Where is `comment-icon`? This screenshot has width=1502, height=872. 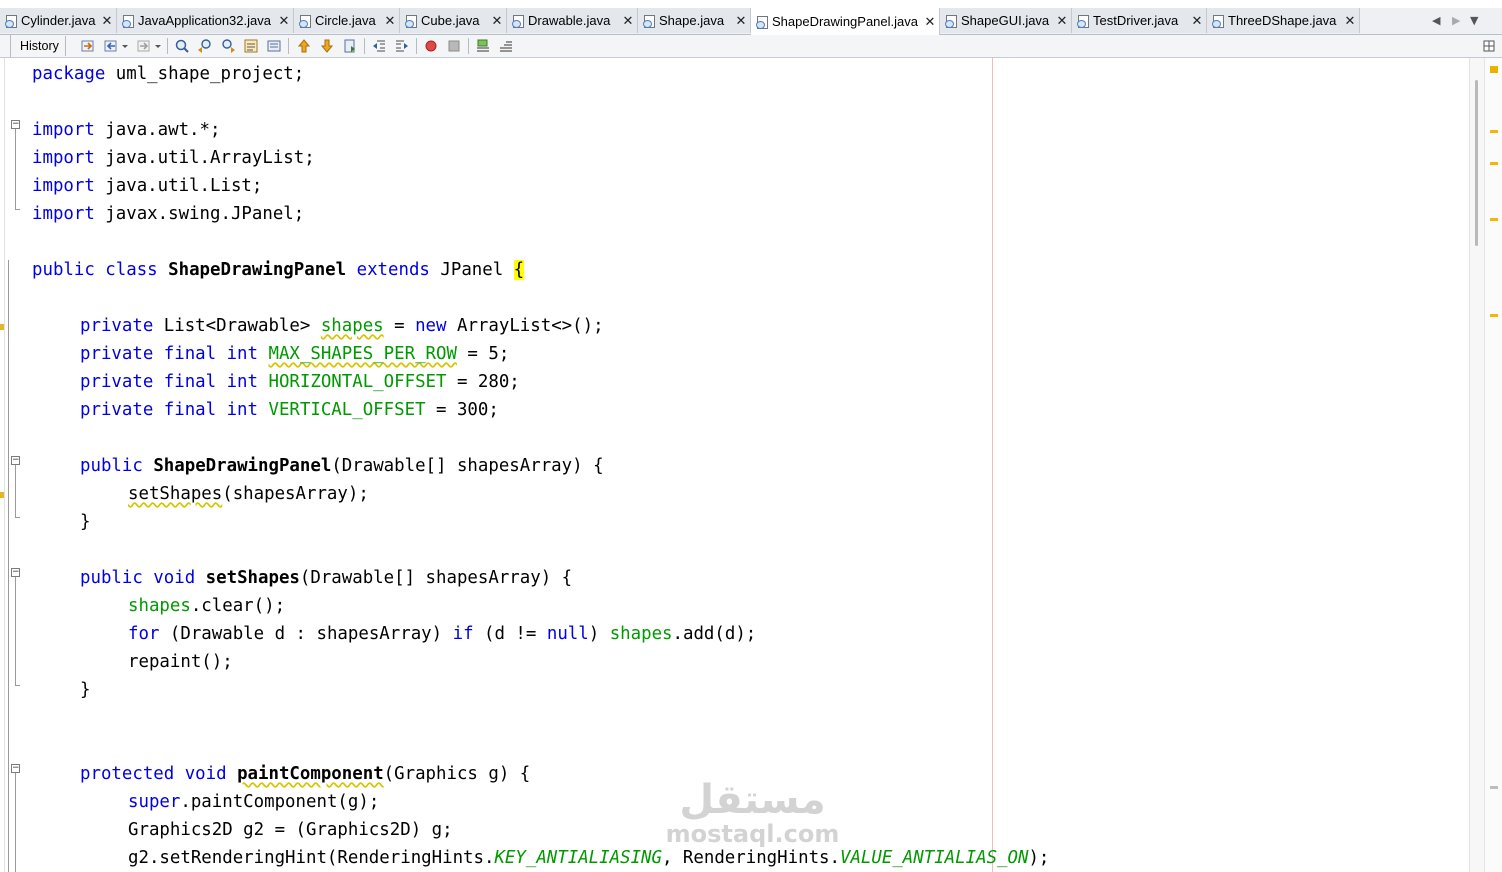
comment-icon is located at coordinates (483, 46).